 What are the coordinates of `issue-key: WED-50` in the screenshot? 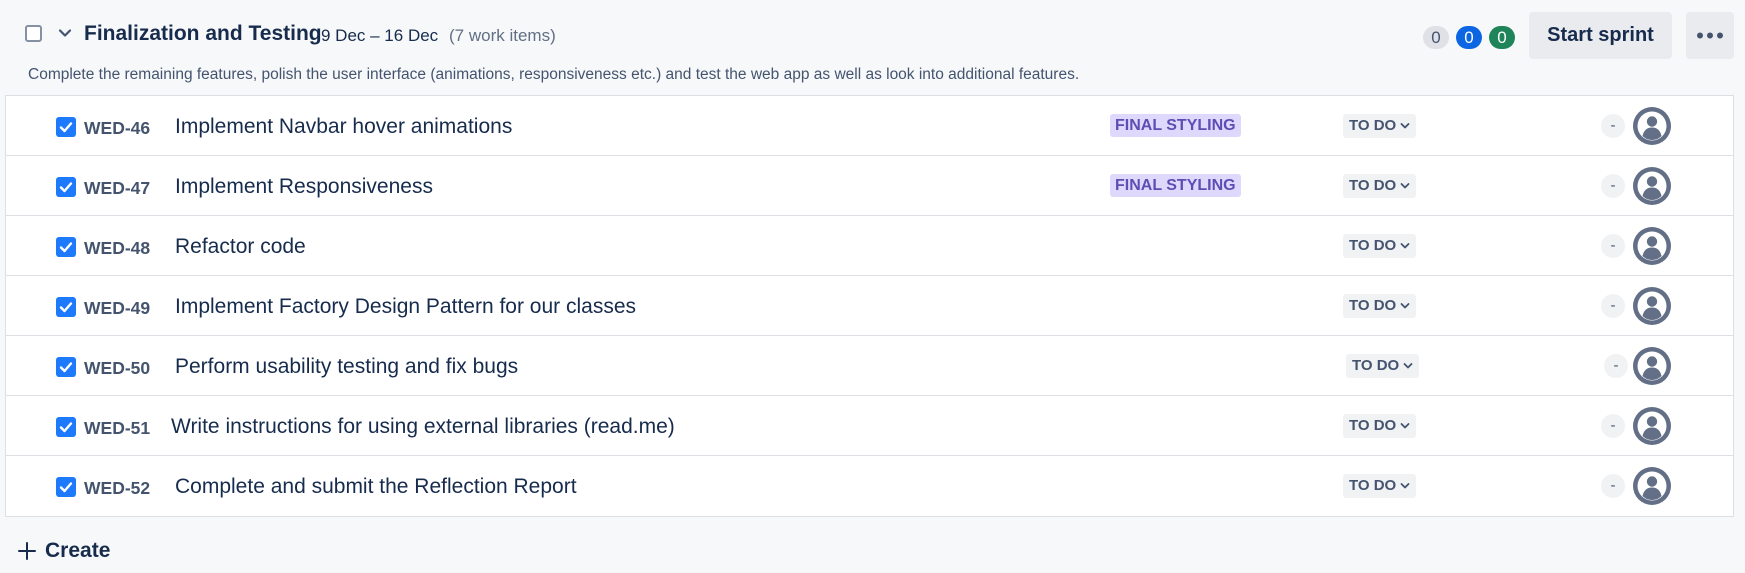 It's located at (117, 368).